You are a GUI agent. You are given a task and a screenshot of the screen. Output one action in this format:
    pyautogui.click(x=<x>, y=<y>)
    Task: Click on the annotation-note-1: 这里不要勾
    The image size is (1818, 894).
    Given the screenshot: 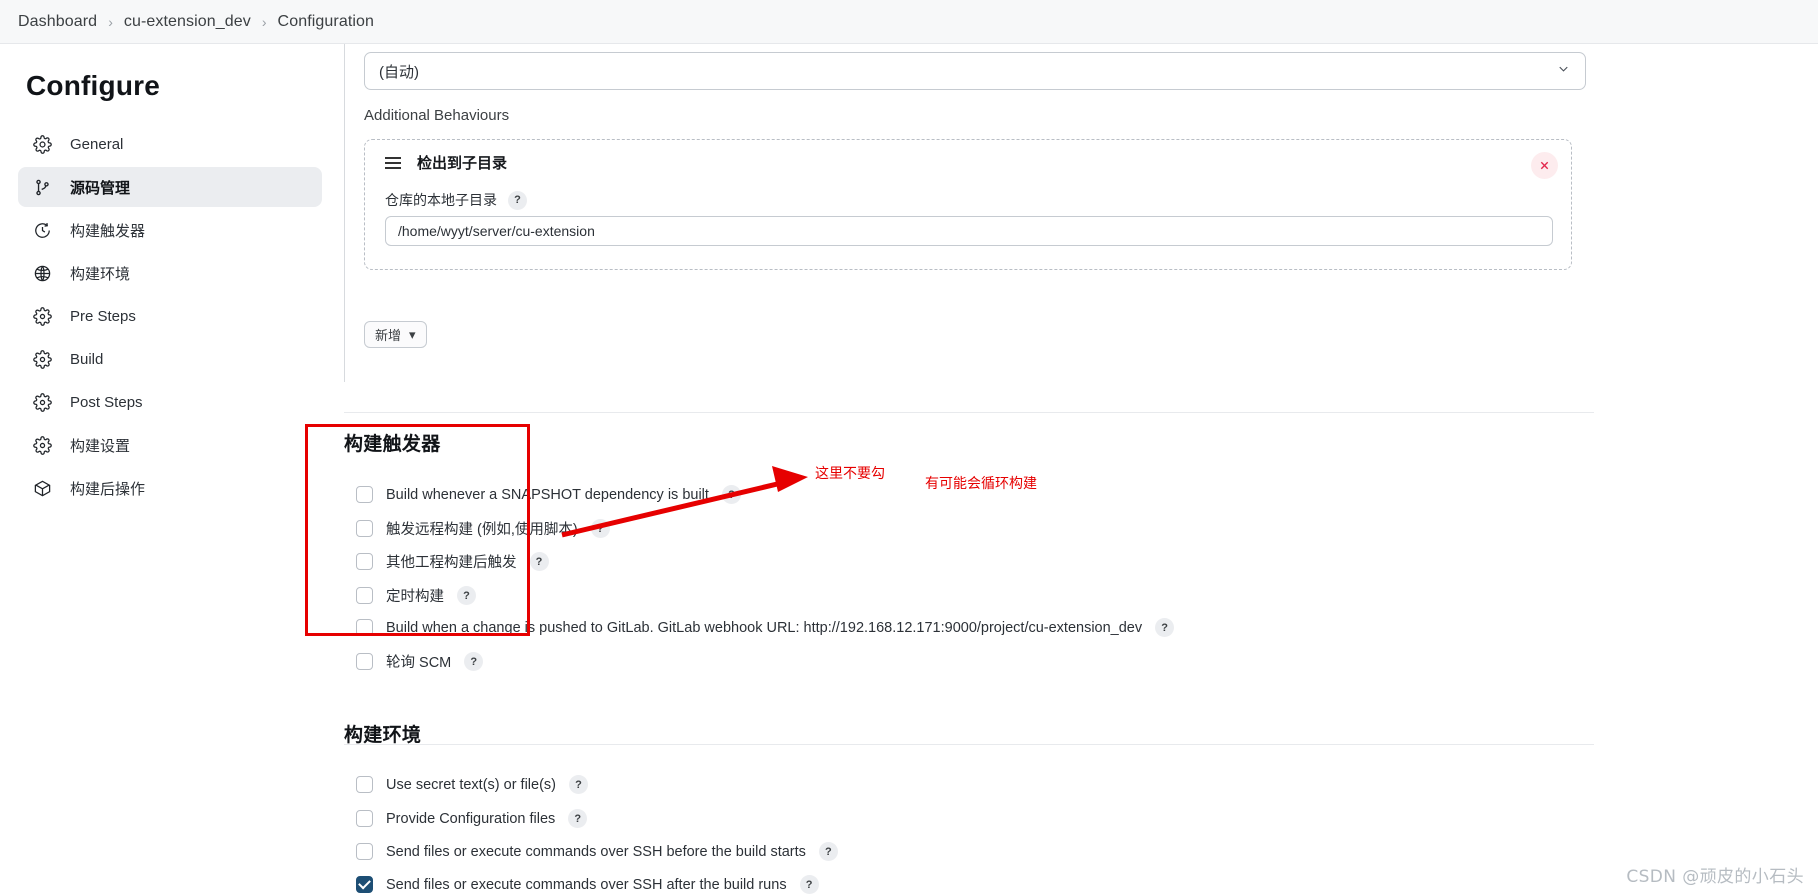 What is the action you would take?
    pyautogui.click(x=850, y=474)
    